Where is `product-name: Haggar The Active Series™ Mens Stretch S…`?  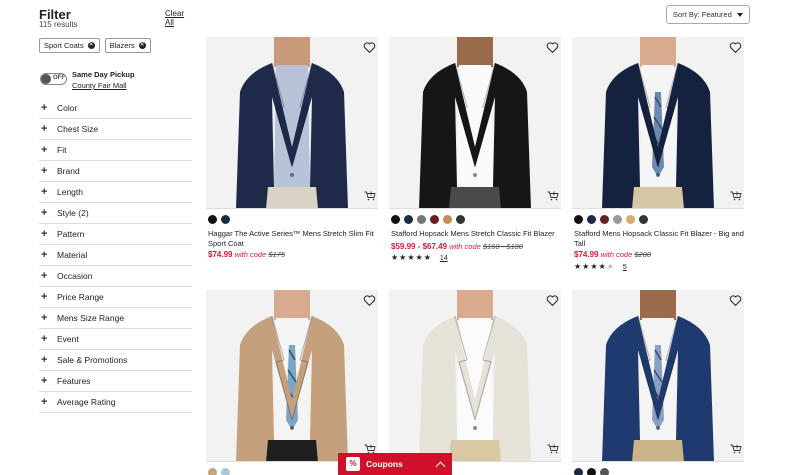
product-name: Haggar The Active Series™ Mens Stretch S… is located at coordinates (293, 239).